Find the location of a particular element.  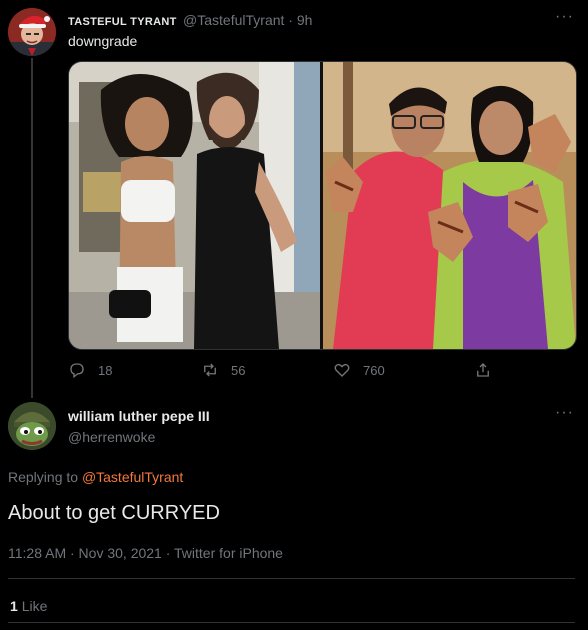

display-name: william luther pepe III is located at coordinates (139, 416).